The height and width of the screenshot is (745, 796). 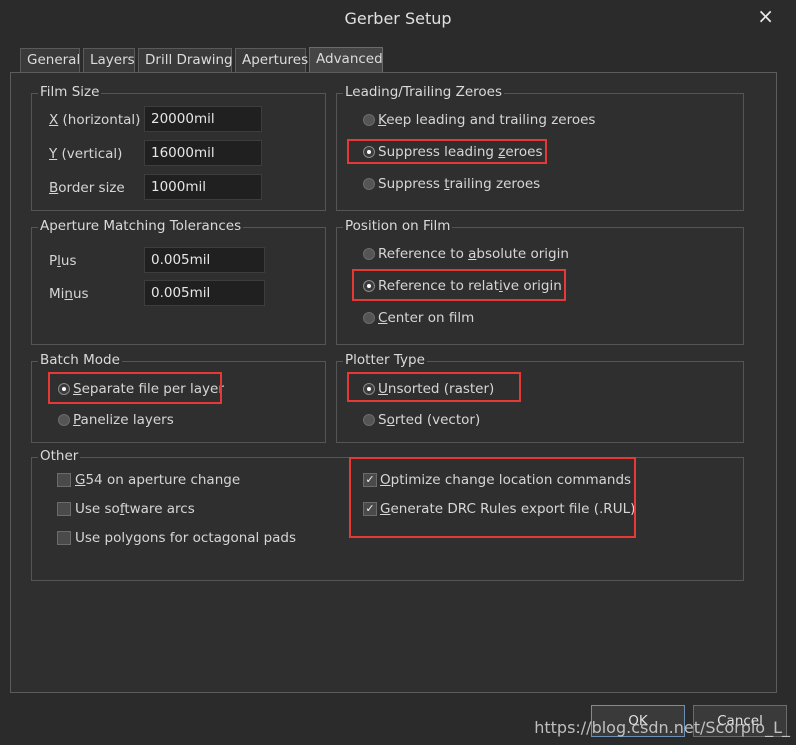 I want to click on octagonal-pads-checkbox, so click(x=64, y=538).